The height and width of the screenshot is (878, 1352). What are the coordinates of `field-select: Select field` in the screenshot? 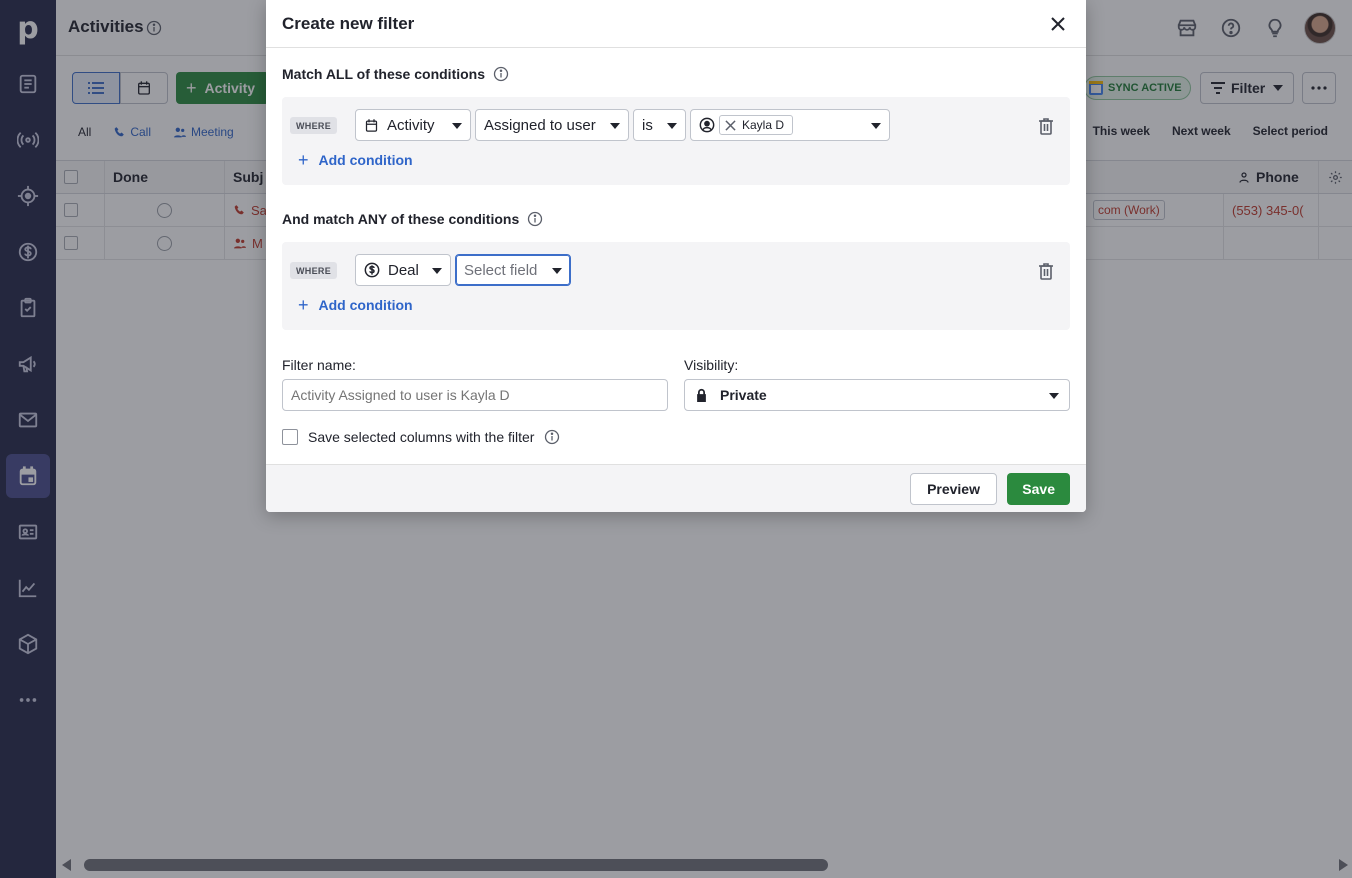 It's located at (513, 270).